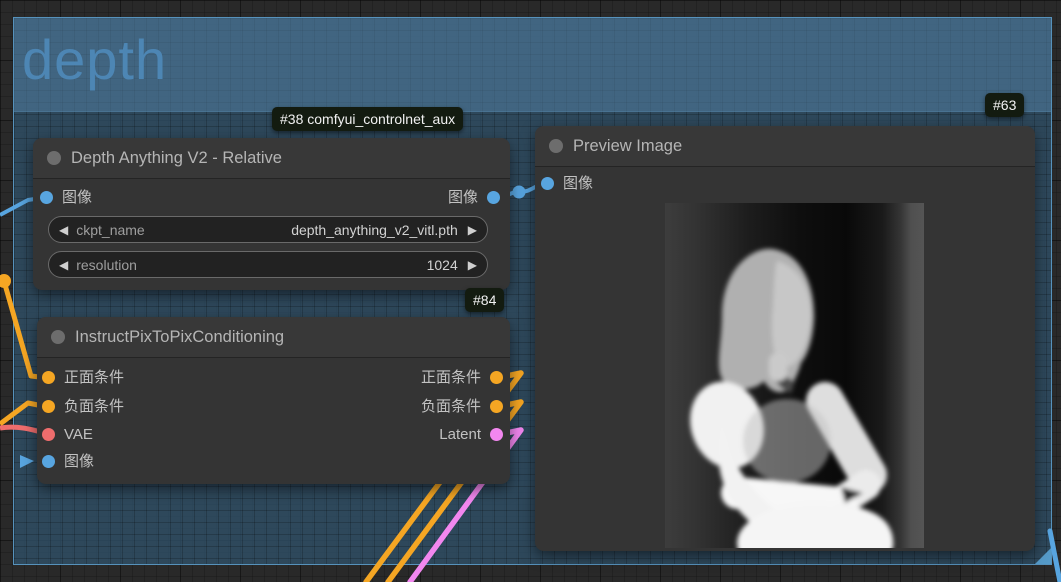  I want to click on node-title-bar: InstructPixToPixConditioning, so click(273, 337).